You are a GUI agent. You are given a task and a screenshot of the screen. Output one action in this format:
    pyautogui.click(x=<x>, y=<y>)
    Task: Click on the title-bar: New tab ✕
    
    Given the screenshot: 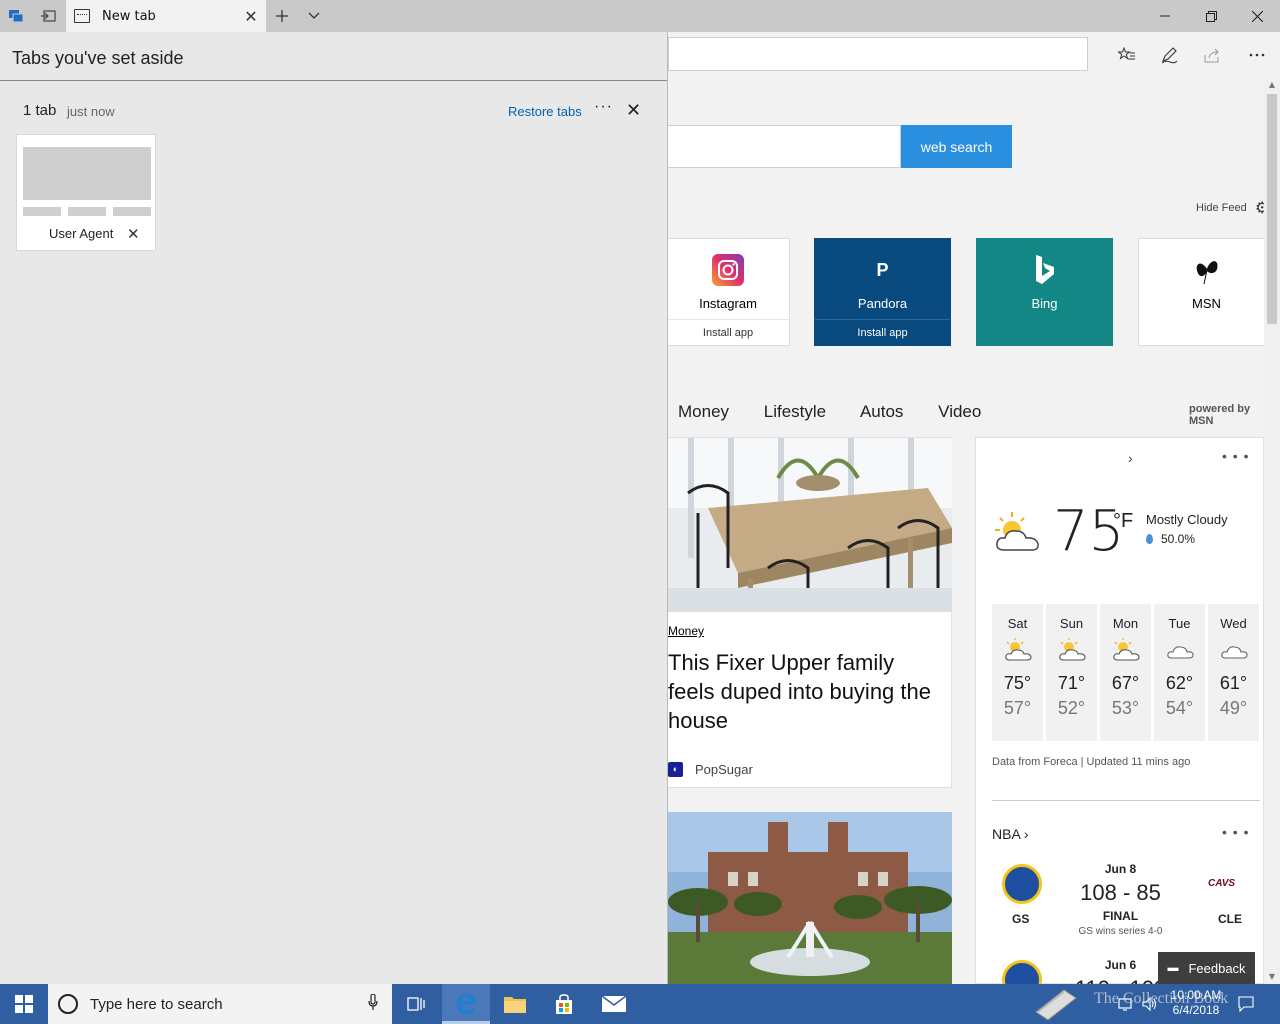 What is the action you would take?
    pyautogui.click(x=640, y=16)
    